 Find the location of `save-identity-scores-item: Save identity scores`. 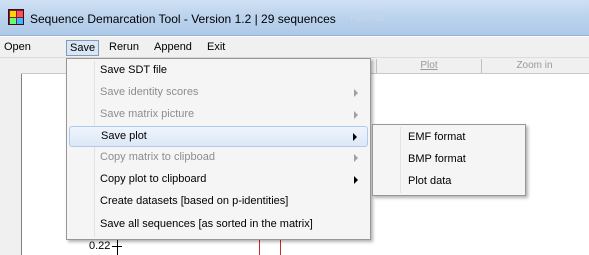

save-identity-scores-item: Save identity scores is located at coordinates (218, 93).